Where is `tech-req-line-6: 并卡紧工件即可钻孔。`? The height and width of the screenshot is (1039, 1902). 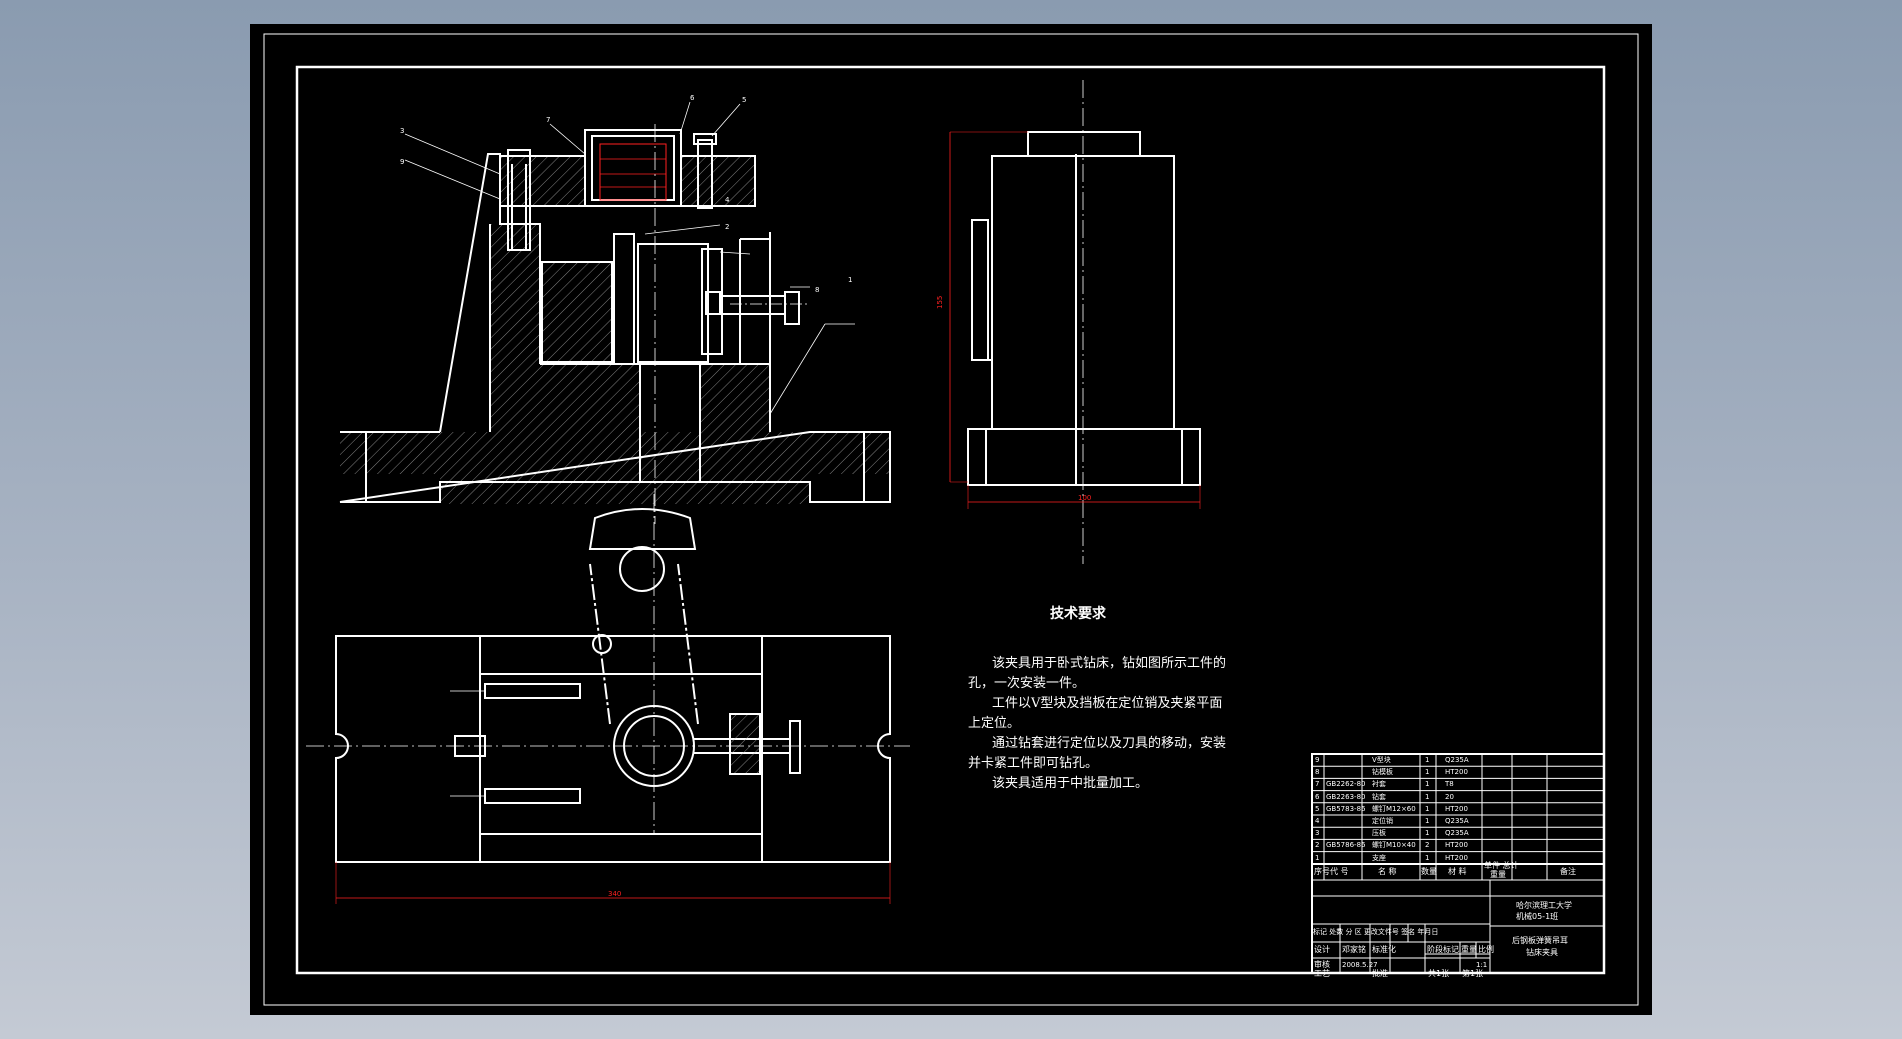 tech-req-line-6: 并卡紧工件即可钻孔。 is located at coordinates (1033, 763).